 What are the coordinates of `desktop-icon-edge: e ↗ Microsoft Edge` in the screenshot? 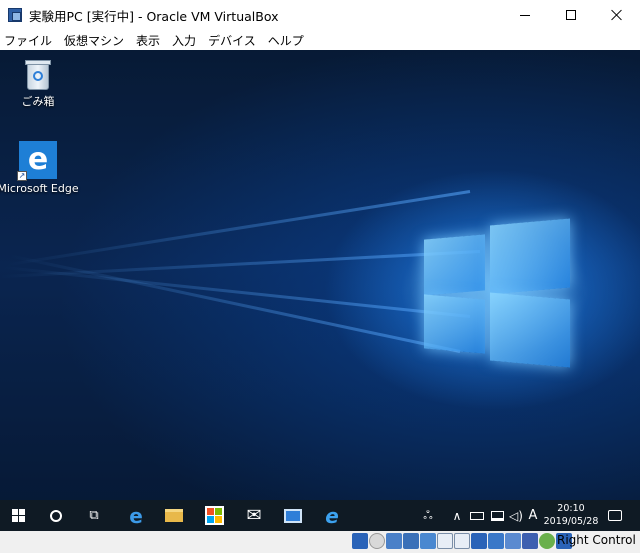 It's located at (39, 168).